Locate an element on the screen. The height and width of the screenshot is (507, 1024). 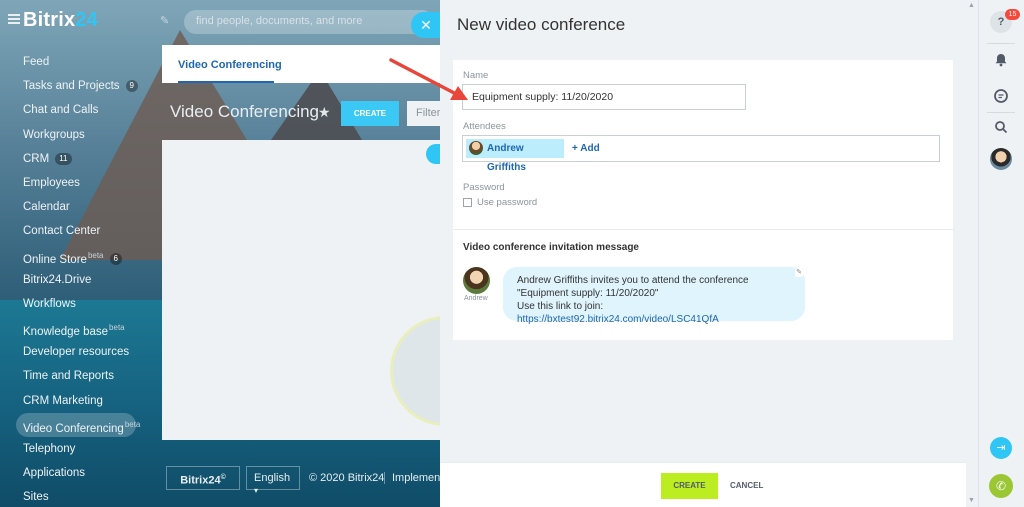
counter-badge: 11 is located at coordinates (63, 158).